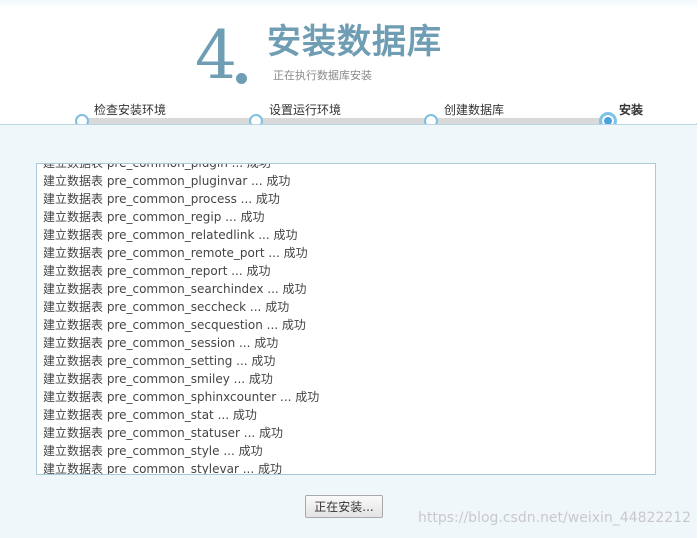  I want to click on log-line: 建立数据表 pre_common_regip ... 成功, so click(154, 217).